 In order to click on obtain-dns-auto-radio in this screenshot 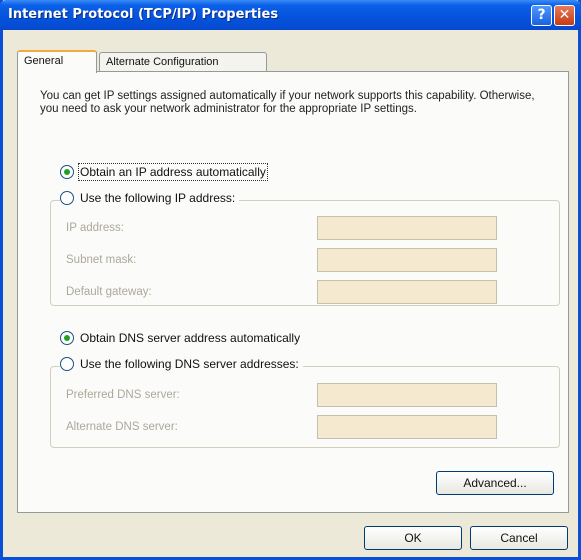, I will do `click(67, 338)`.